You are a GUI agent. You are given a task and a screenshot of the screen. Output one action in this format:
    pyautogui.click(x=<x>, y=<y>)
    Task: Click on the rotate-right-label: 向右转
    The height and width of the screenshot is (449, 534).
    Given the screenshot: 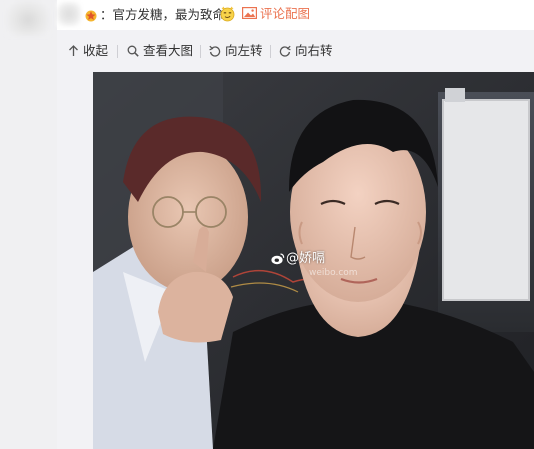 What is the action you would take?
    pyautogui.click(x=314, y=50)
    